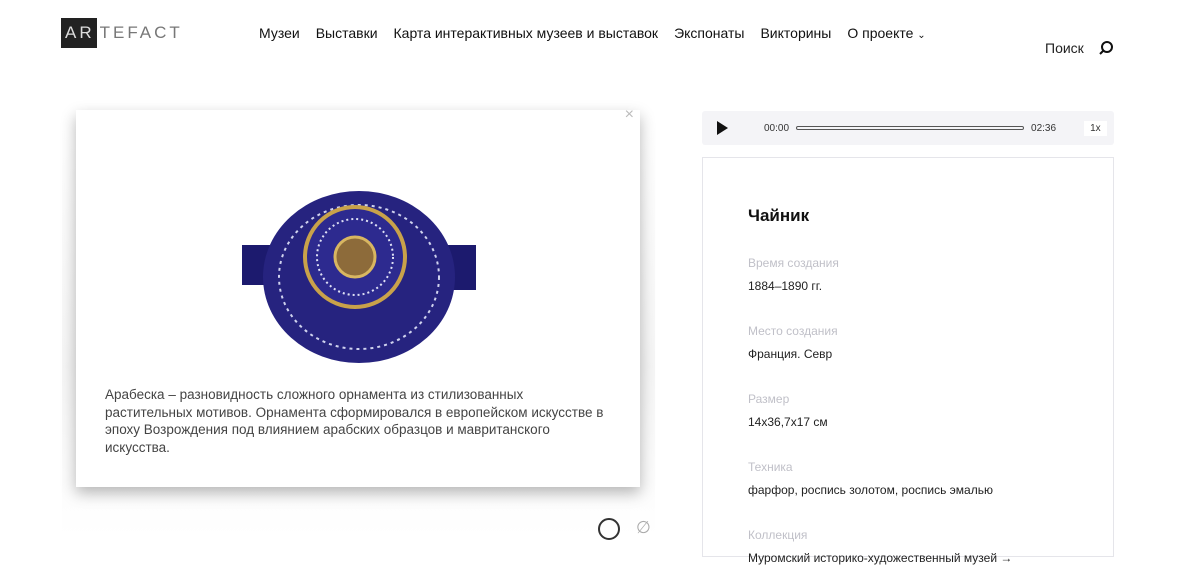  What do you see at coordinates (722, 128) in the screenshot?
I see `play-icon` at bounding box center [722, 128].